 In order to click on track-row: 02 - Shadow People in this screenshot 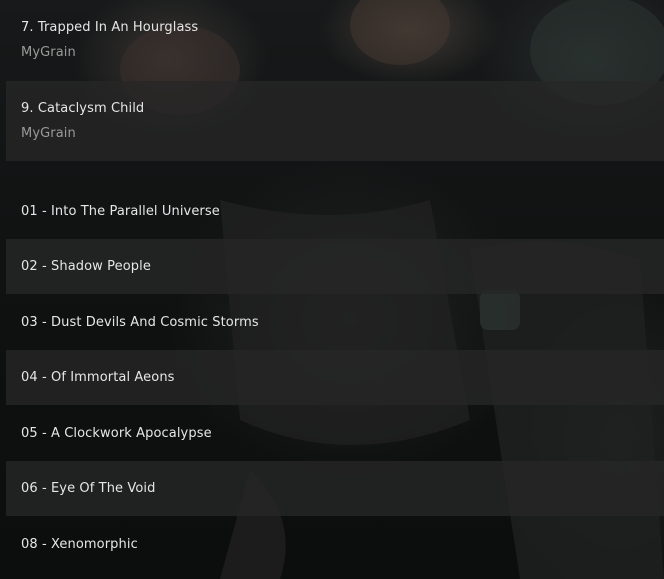, I will do `click(335, 266)`.